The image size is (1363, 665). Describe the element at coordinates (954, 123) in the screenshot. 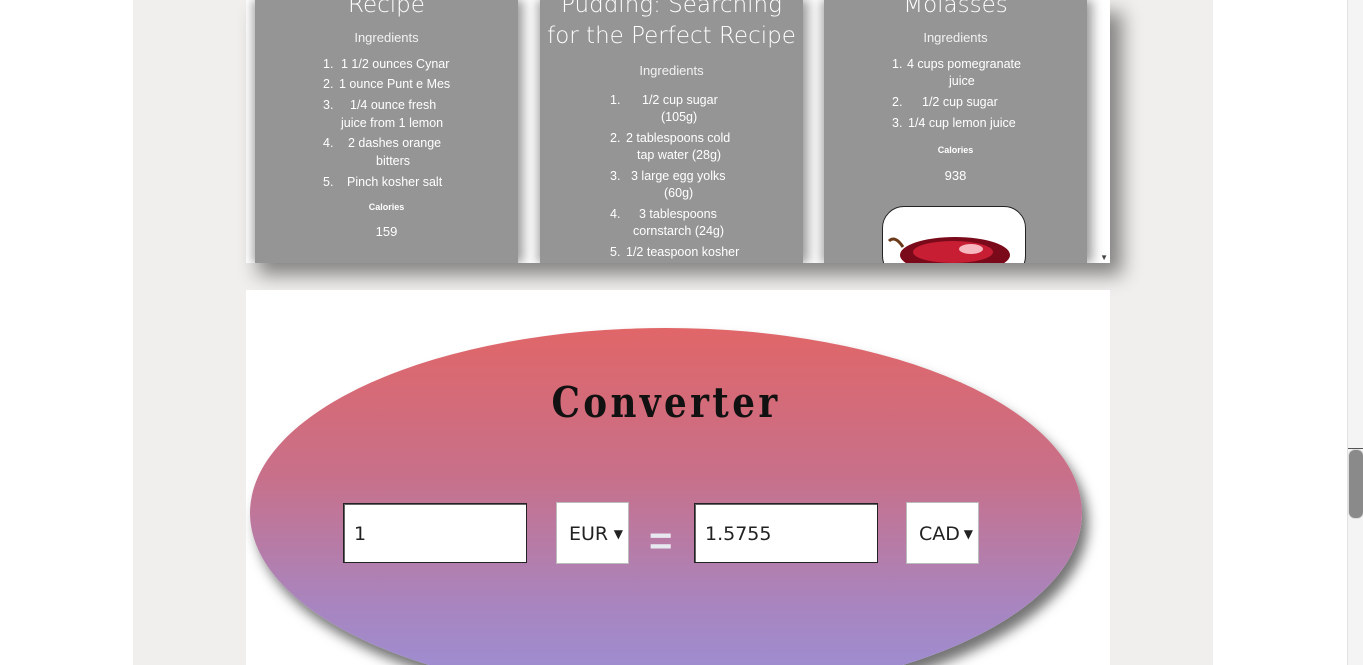

I see `ingredient-item: 3. 1/4 cup lemon juice` at that location.